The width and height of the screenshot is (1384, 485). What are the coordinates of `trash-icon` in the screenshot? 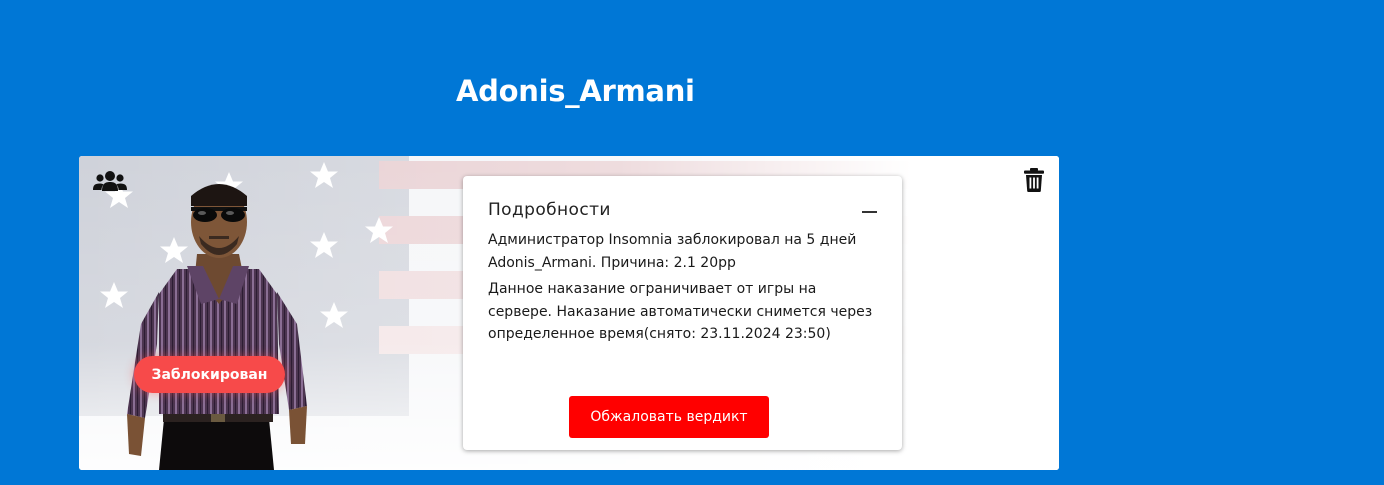 It's located at (1034, 180).